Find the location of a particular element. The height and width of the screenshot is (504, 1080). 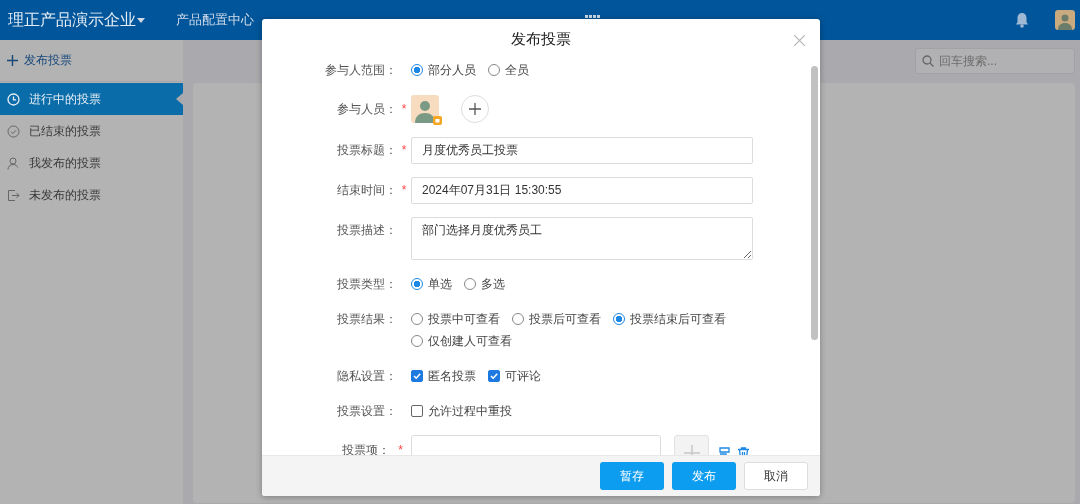

dialog-title: 发布投票 is located at coordinates (541, 39).